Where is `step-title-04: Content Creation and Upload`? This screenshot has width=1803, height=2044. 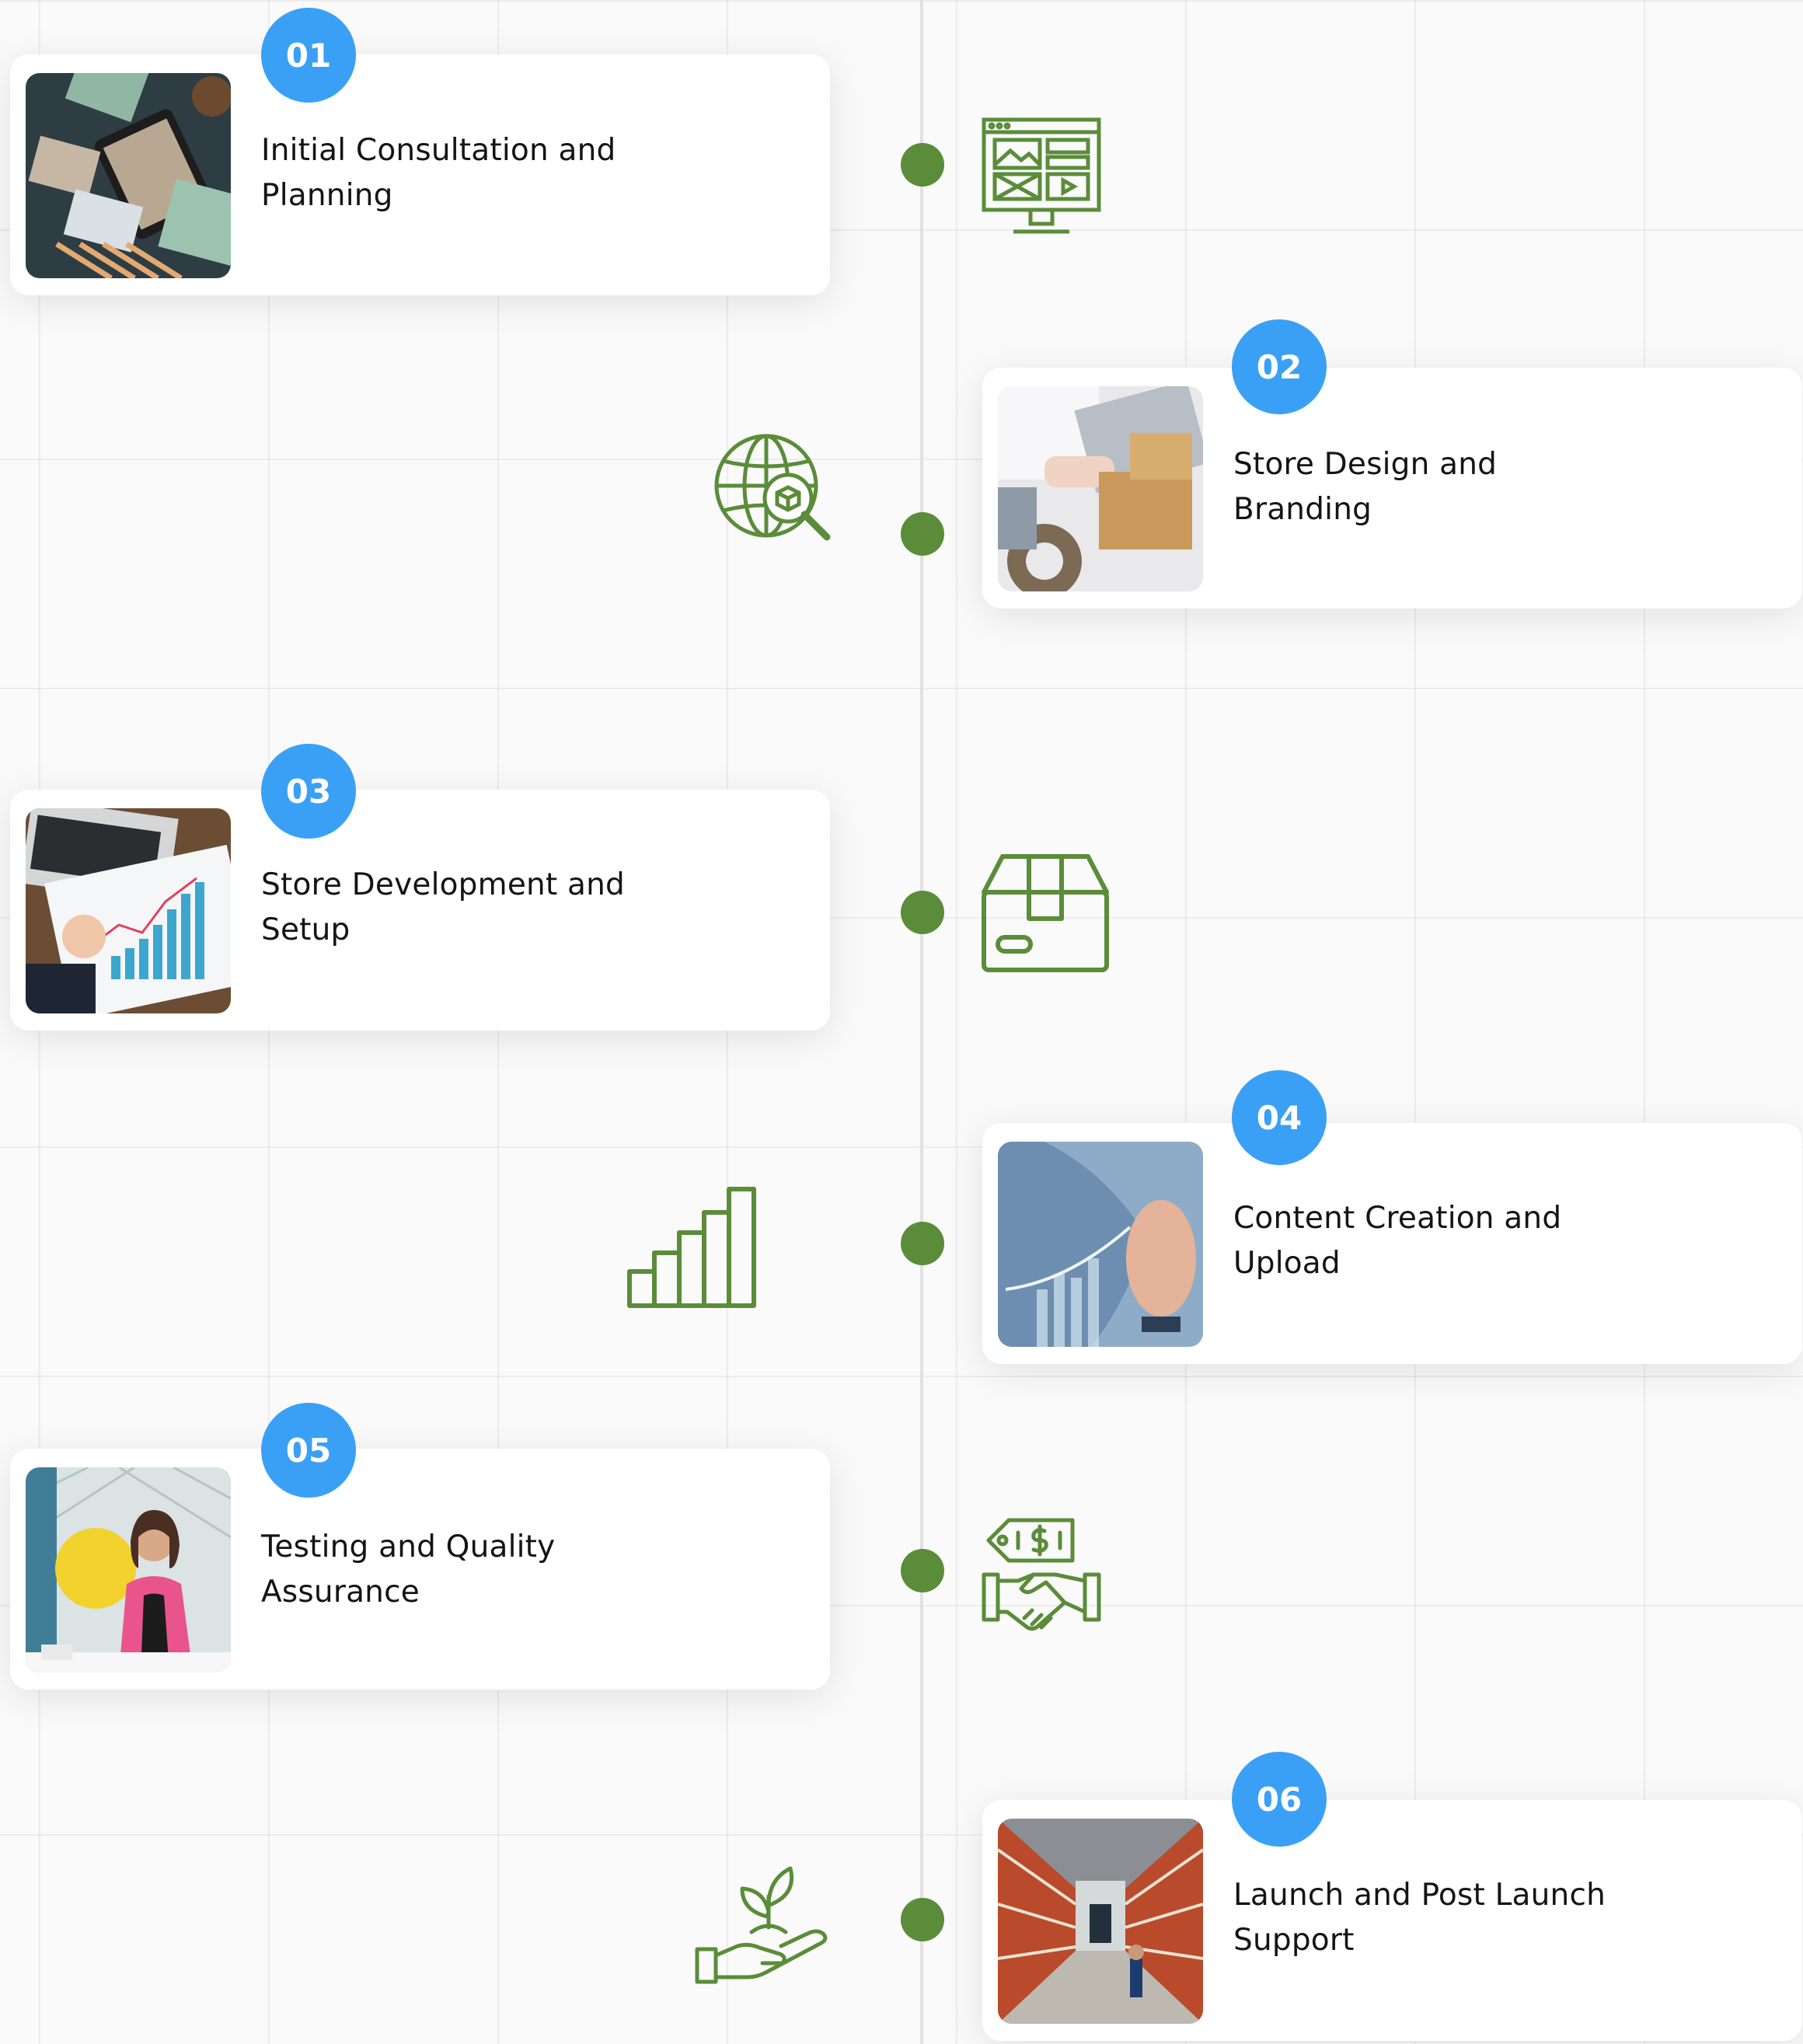 step-title-04: Content Creation and Upload is located at coordinates (1397, 1241).